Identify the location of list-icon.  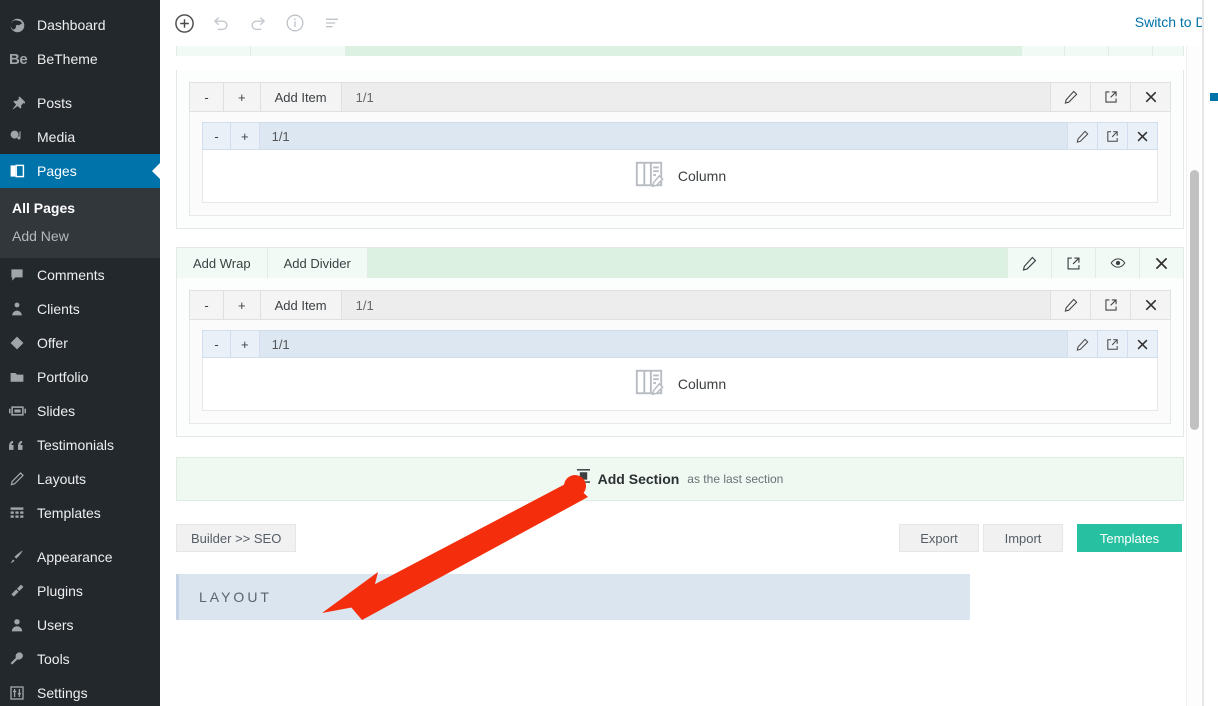
(332, 23).